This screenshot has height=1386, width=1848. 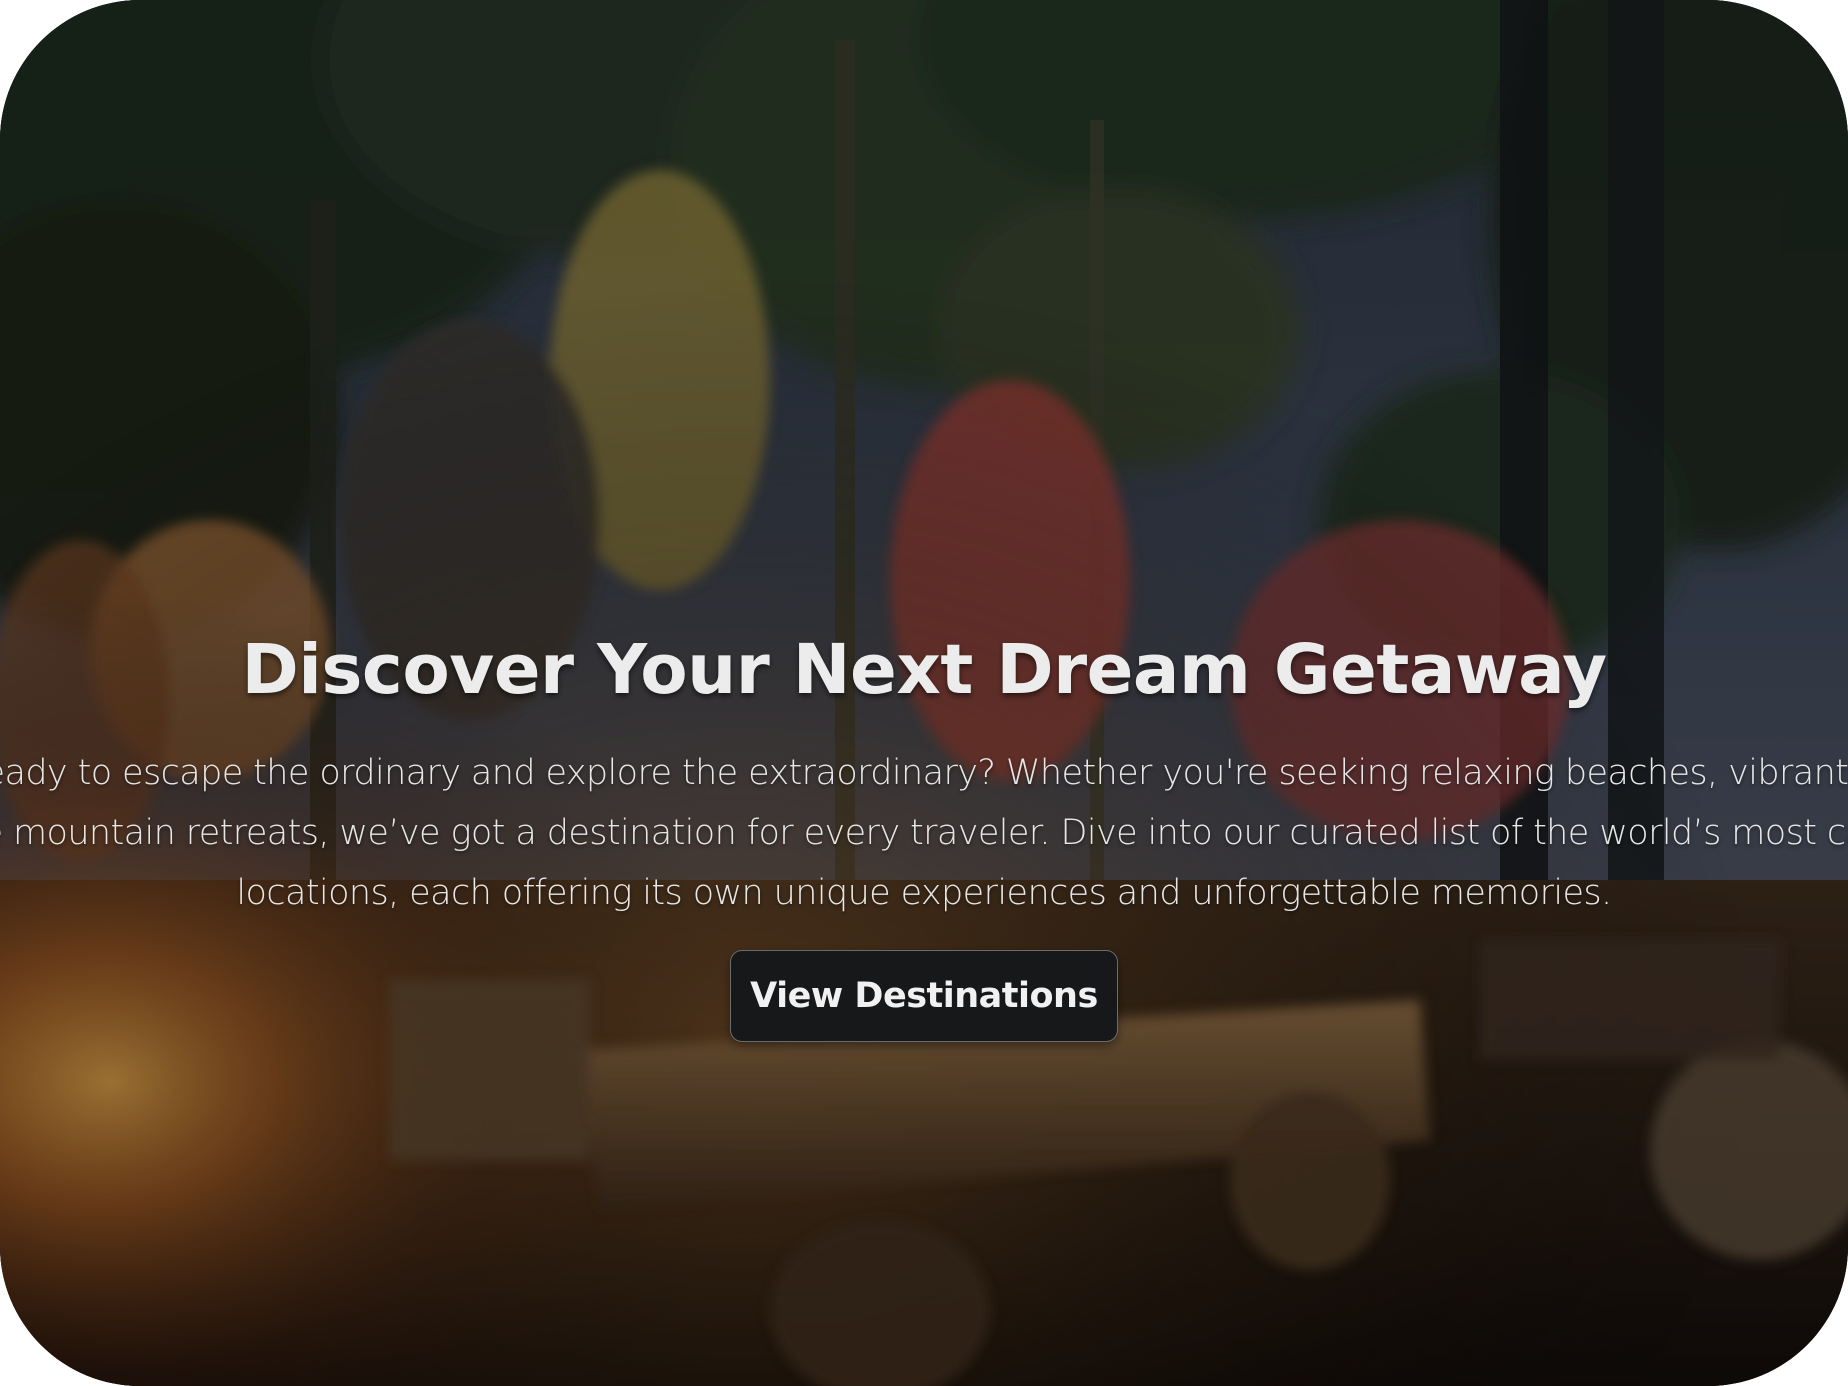 What do you see at coordinates (924, 996) in the screenshot?
I see `view-destinations-button: View Destinations` at bounding box center [924, 996].